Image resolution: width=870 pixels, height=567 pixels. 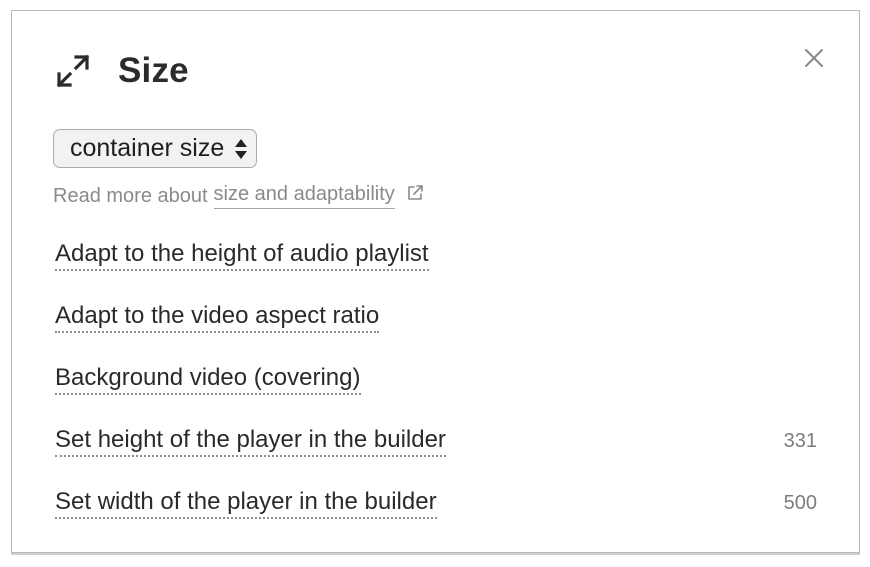 What do you see at coordinates (800, 503) in the screenshot?
I see `player-width-value: 500` at bounding box center [800, 503].